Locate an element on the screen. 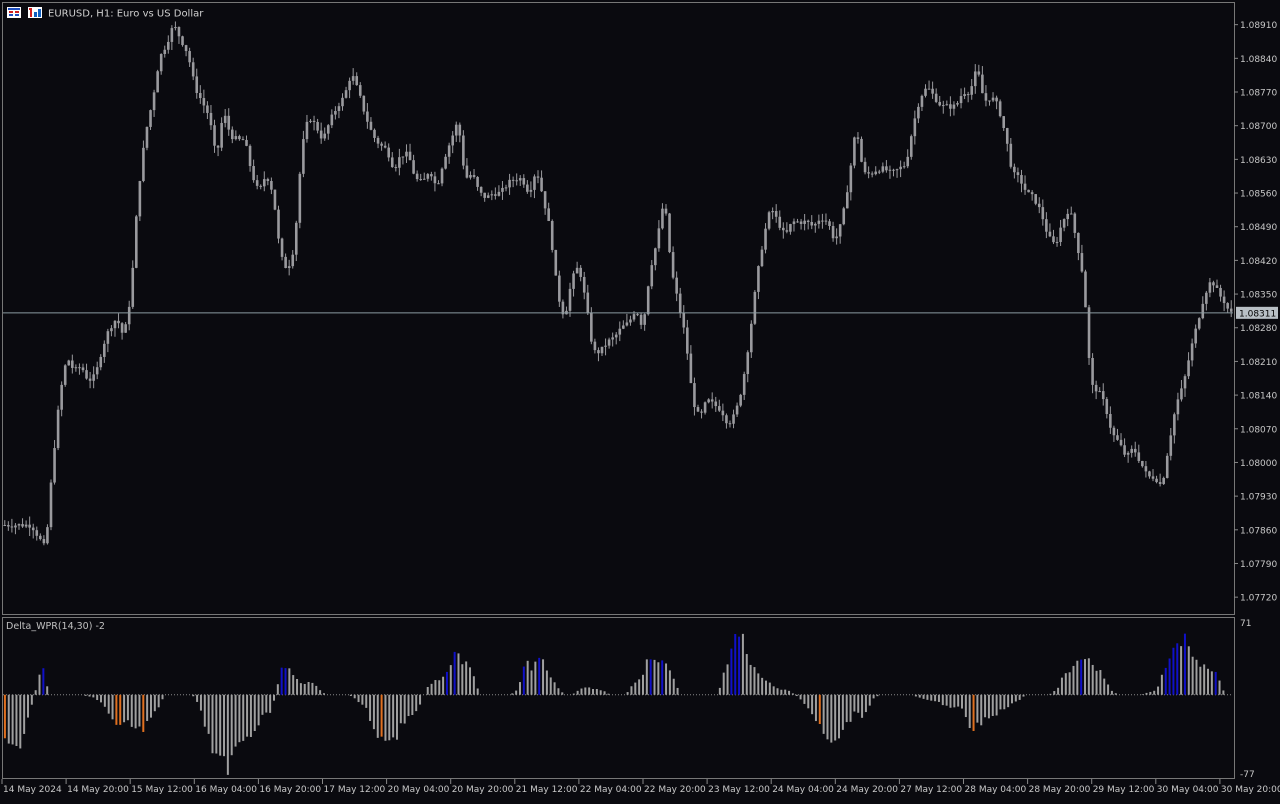 The image size is (1280, 804). symbol-grid-icon is located at coordinates (14, 12).